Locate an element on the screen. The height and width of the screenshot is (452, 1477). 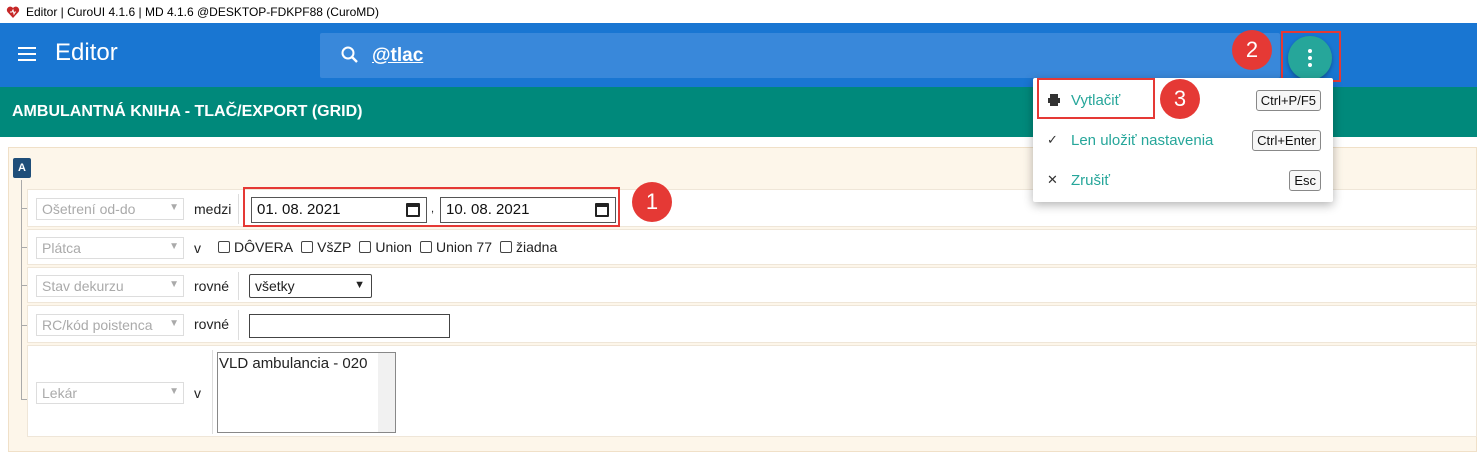
filter-row-record-status: Stav dekurzu ▼ rovné všetky ▼ is located at coordinates (752, 285).